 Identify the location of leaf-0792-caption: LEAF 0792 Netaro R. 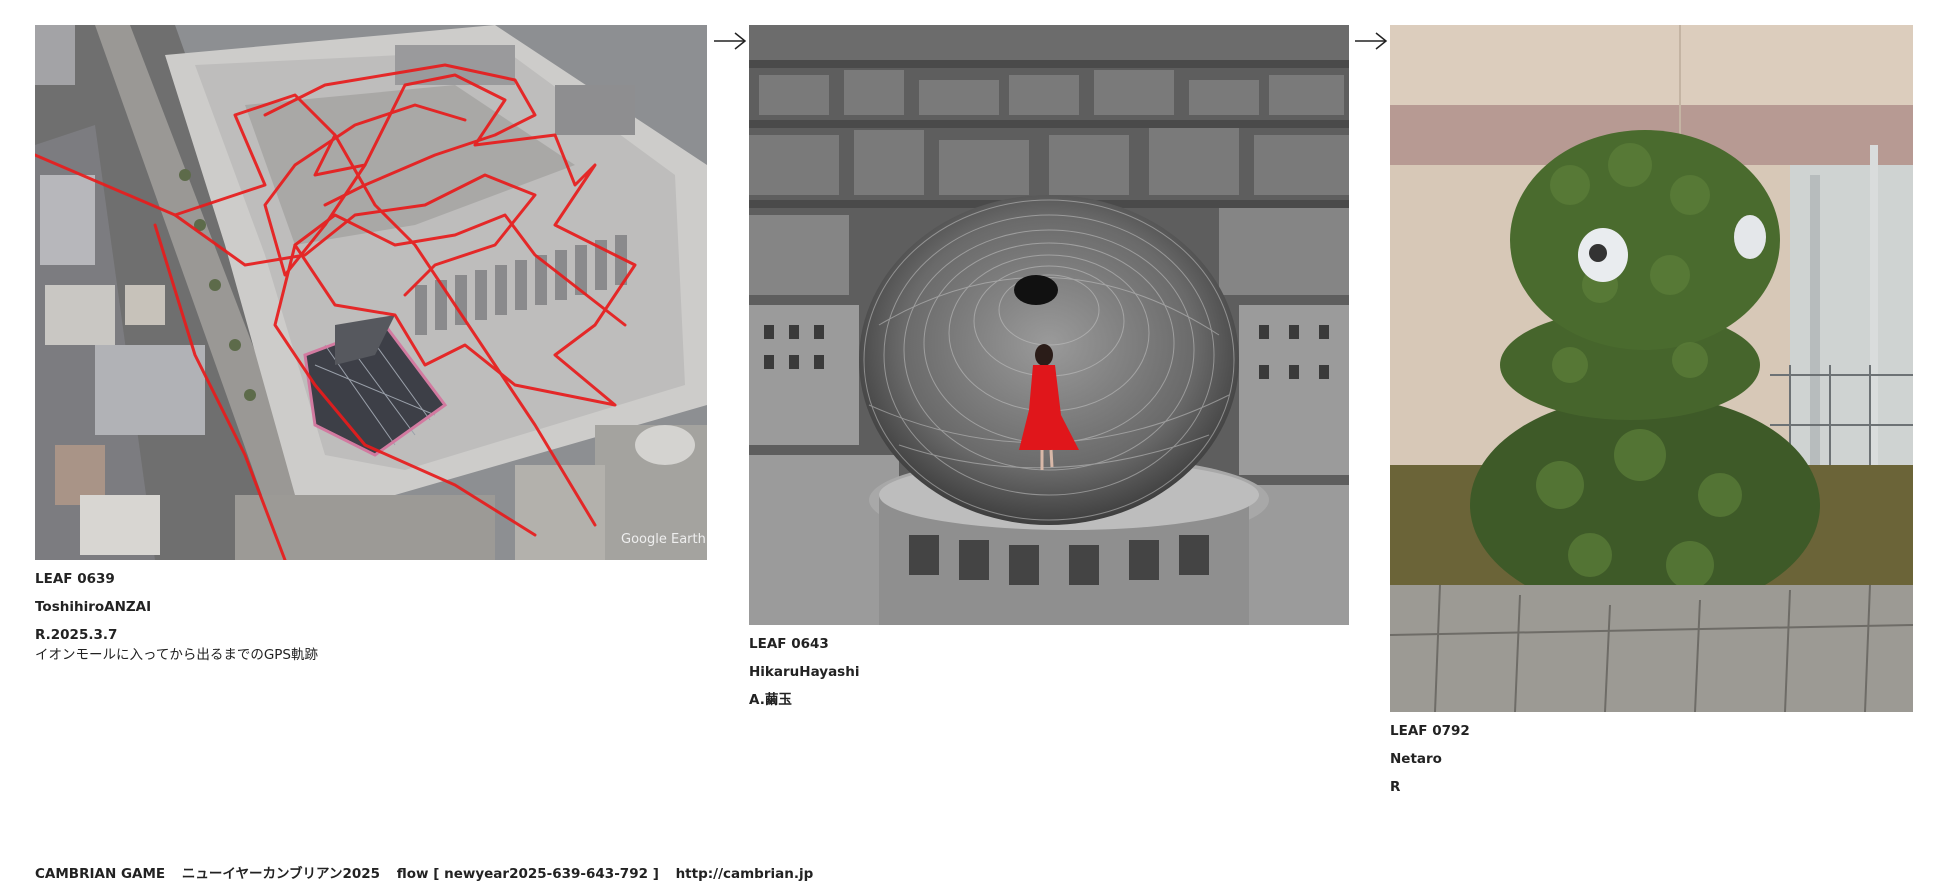
(1669, 759).